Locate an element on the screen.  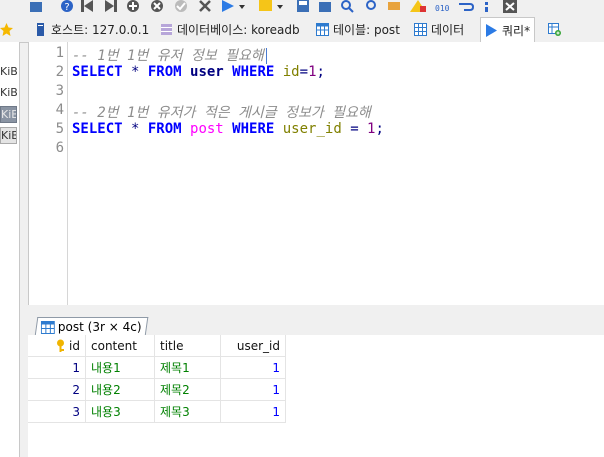
table-row: 2 내용2 제목2 1 is located at coordinates (157, 389).